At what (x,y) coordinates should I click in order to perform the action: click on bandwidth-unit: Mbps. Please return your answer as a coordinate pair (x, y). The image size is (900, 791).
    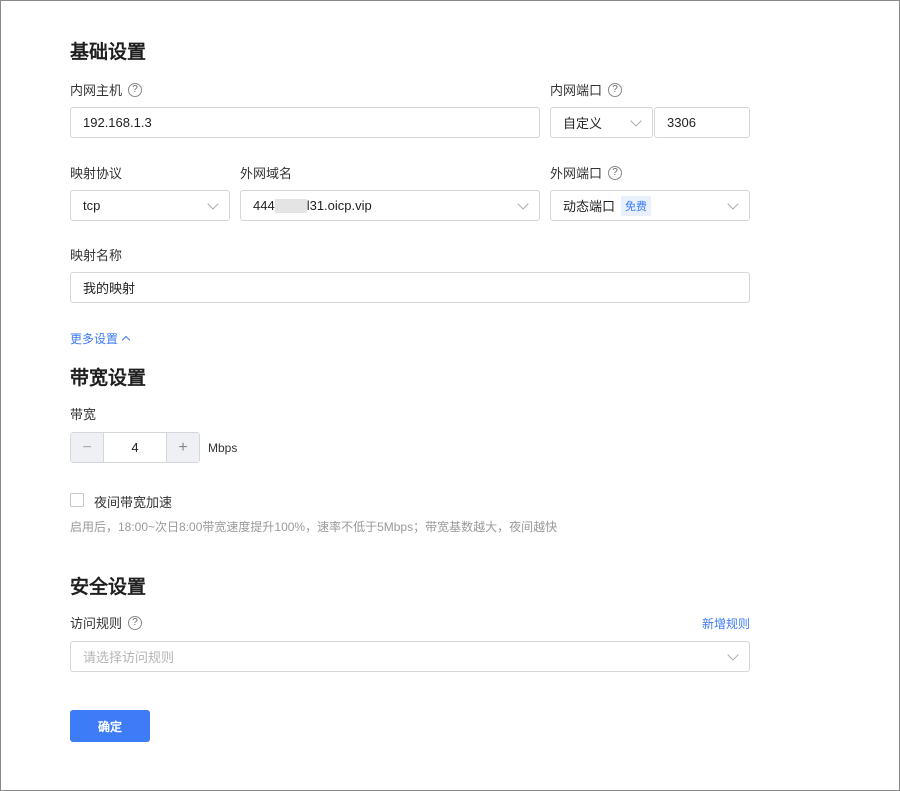
    Looking at the image, I should click on (223, 448).